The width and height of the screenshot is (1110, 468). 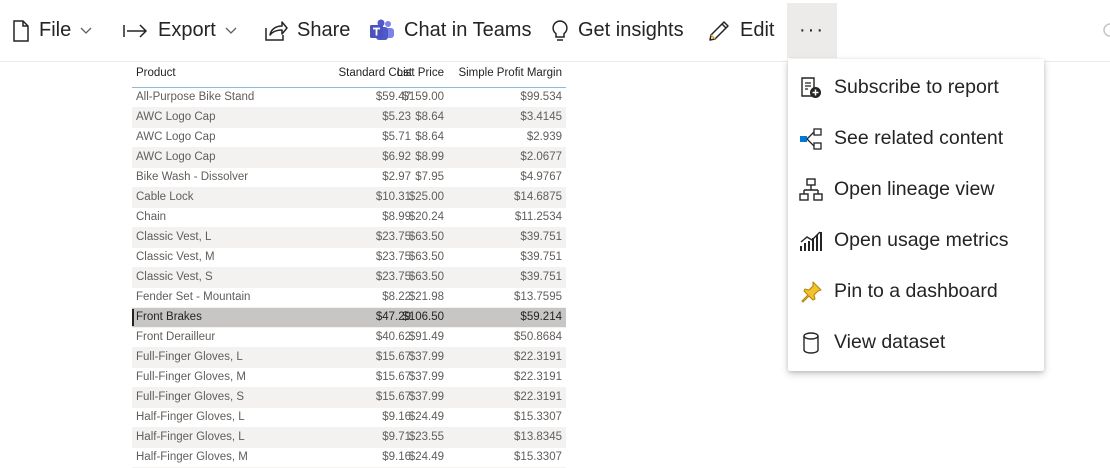 What do you see at coordinates (538, 437) in the screenshot?
I see `cell-simple-profit-margin: $13.8345` at bounding box center [538, 437].